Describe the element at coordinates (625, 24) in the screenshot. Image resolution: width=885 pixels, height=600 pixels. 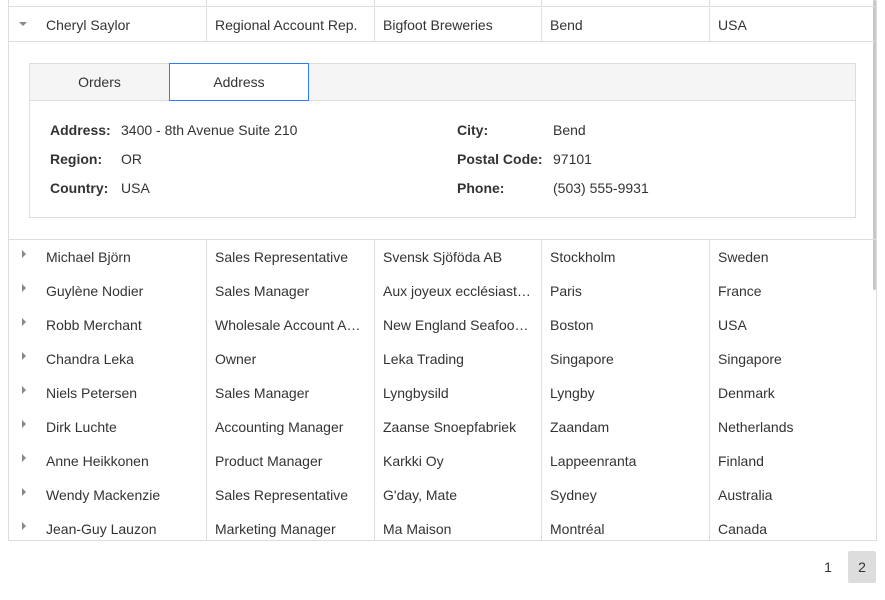
I see `cell-city: Bend` at that location.